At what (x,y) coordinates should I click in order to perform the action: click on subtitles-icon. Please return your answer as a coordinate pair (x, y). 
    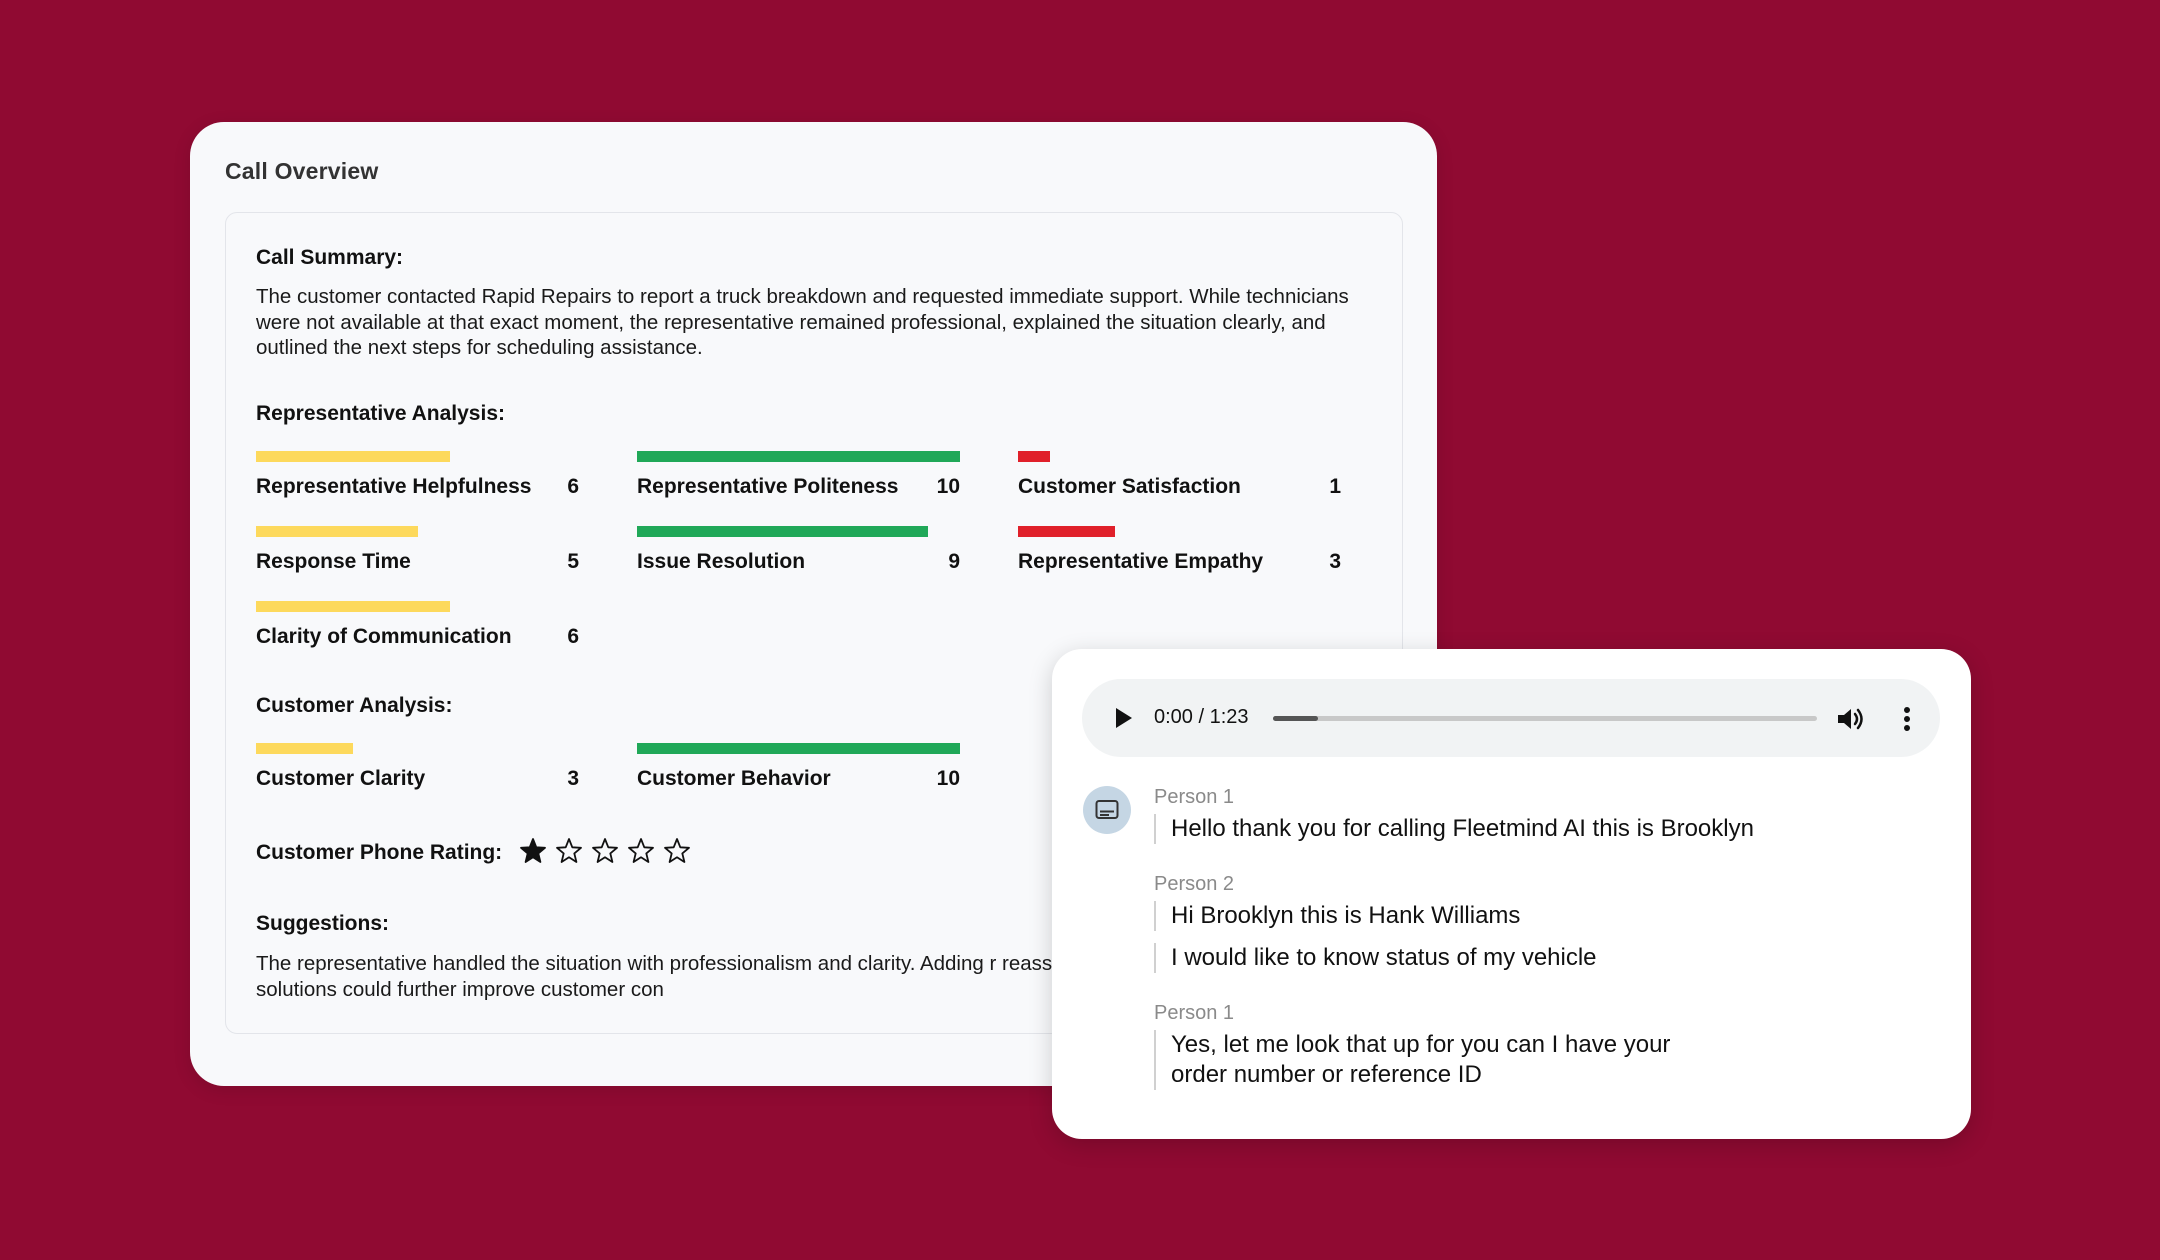
    Looking at the image, I should click on (1107, 810).